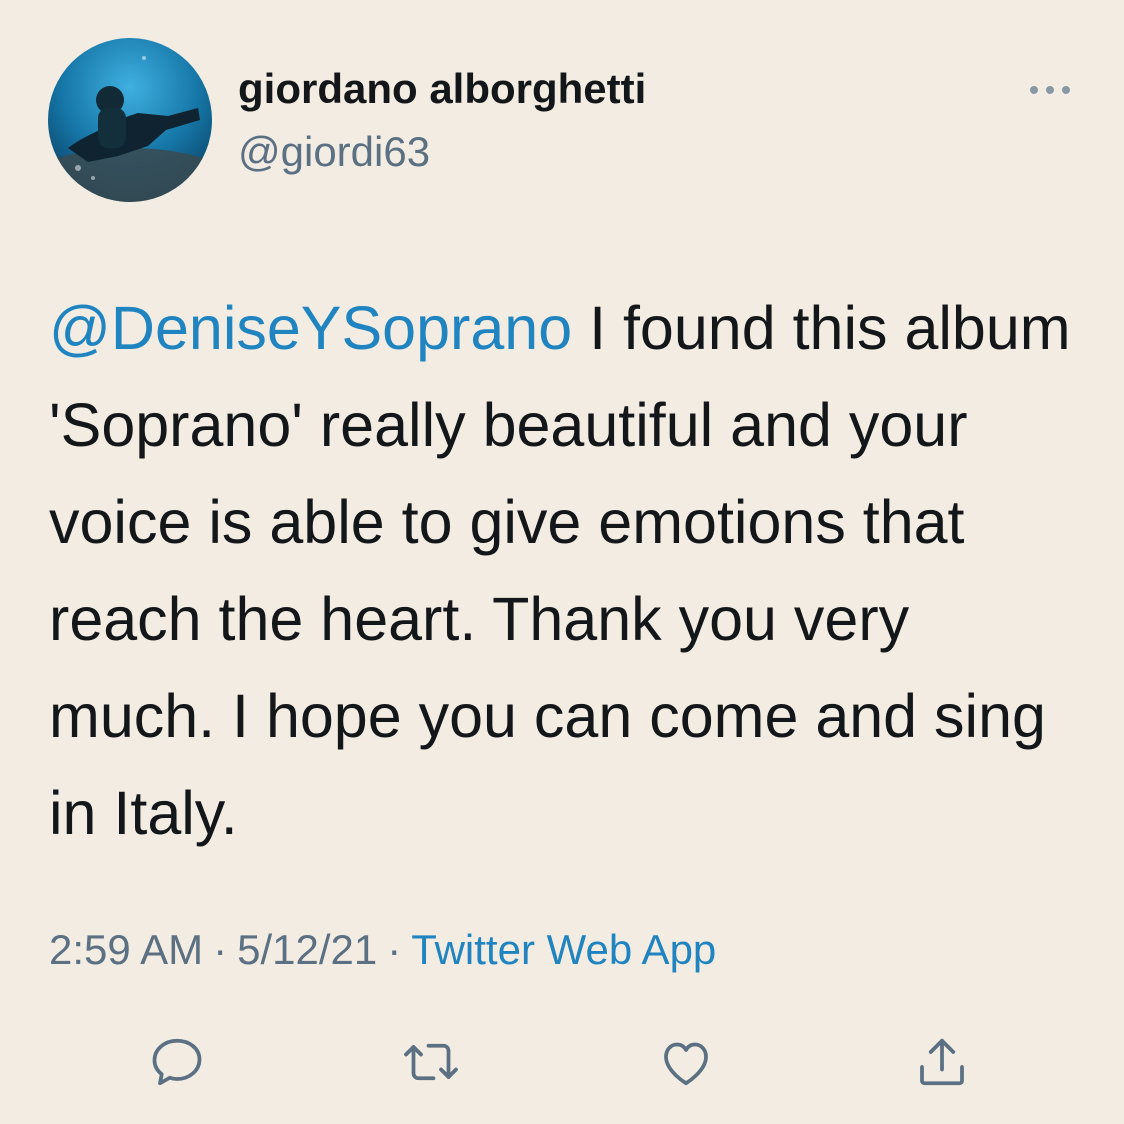  I want to click on tweet-date: 5/12/21, so click(307, 949).